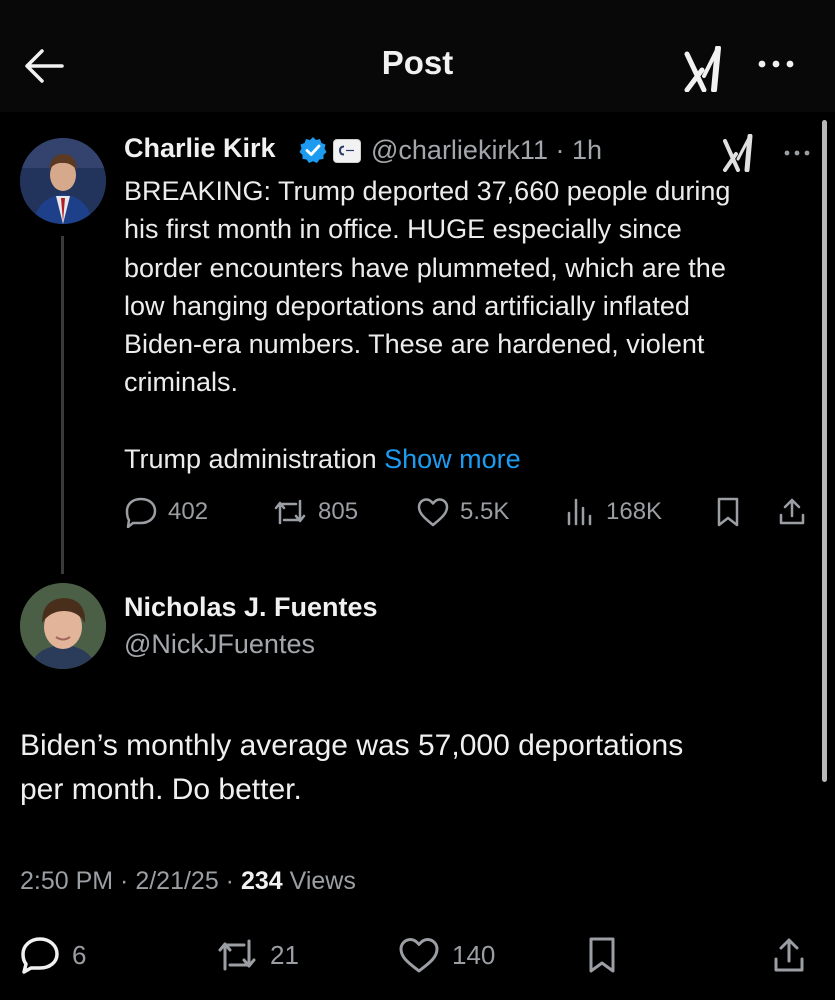  I want to click on post-text-line: Trump administration, so click(250, 459).